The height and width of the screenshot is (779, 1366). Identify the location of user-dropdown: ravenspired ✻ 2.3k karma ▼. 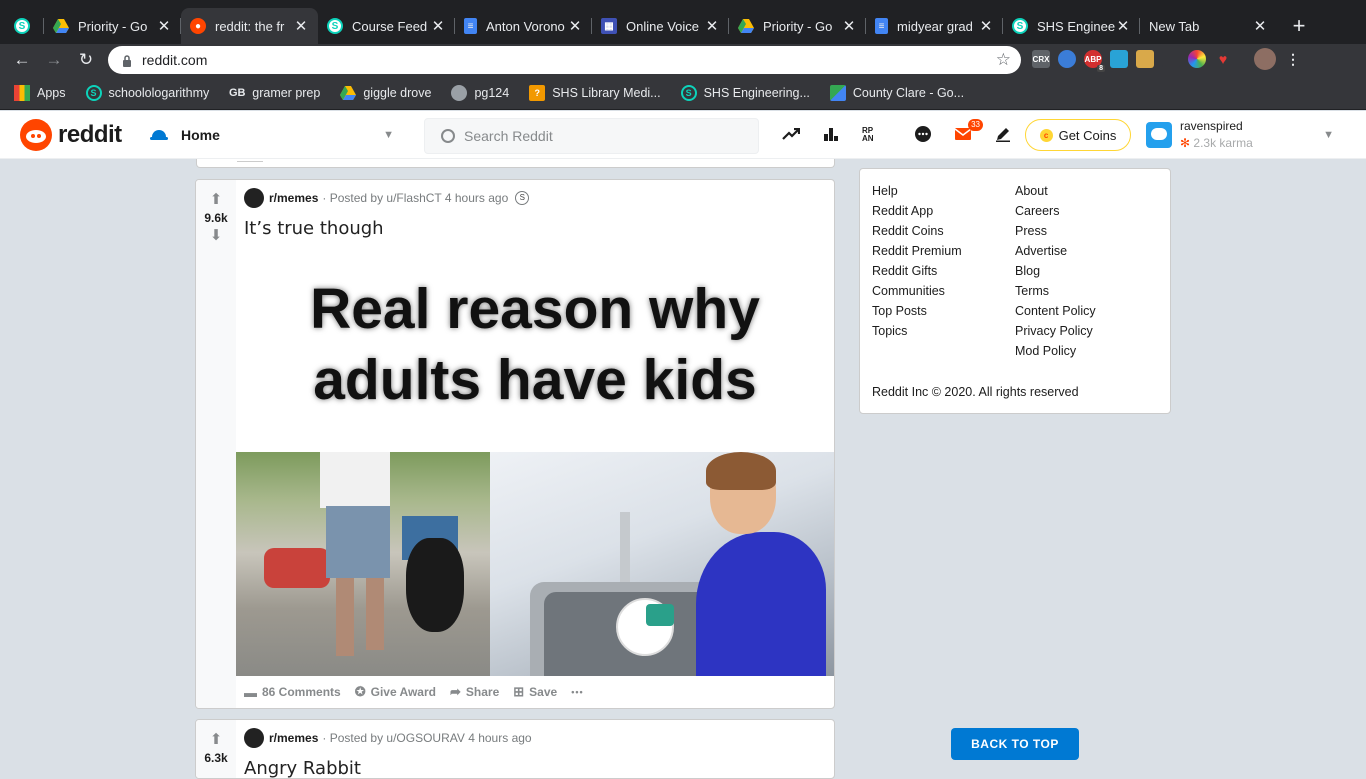
(1246, 135).